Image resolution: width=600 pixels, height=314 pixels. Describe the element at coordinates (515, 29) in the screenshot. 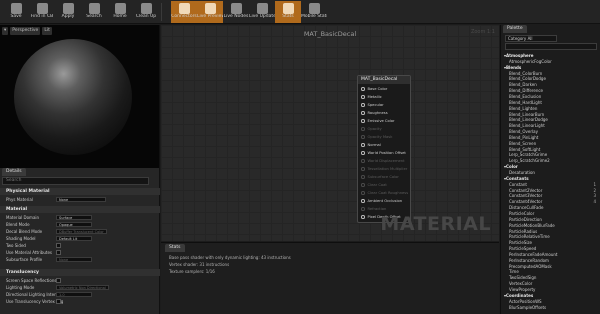

I see `palette-tab: Palette` at that location.